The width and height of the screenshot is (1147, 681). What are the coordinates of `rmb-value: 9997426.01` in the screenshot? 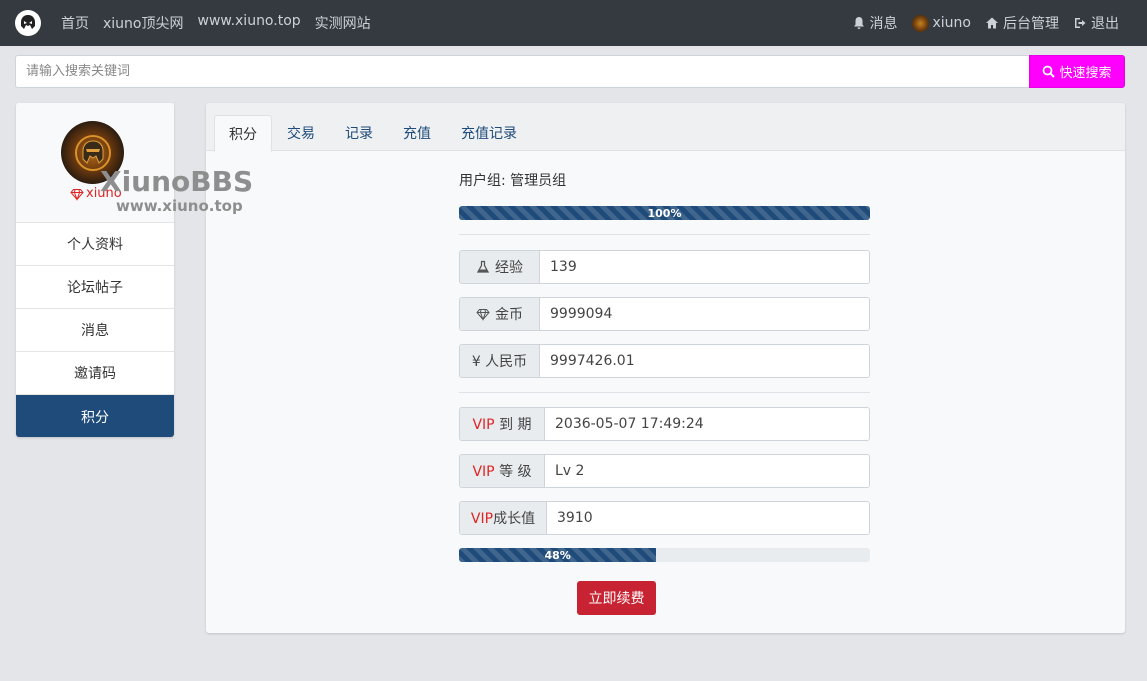 It's located at (704, 361).